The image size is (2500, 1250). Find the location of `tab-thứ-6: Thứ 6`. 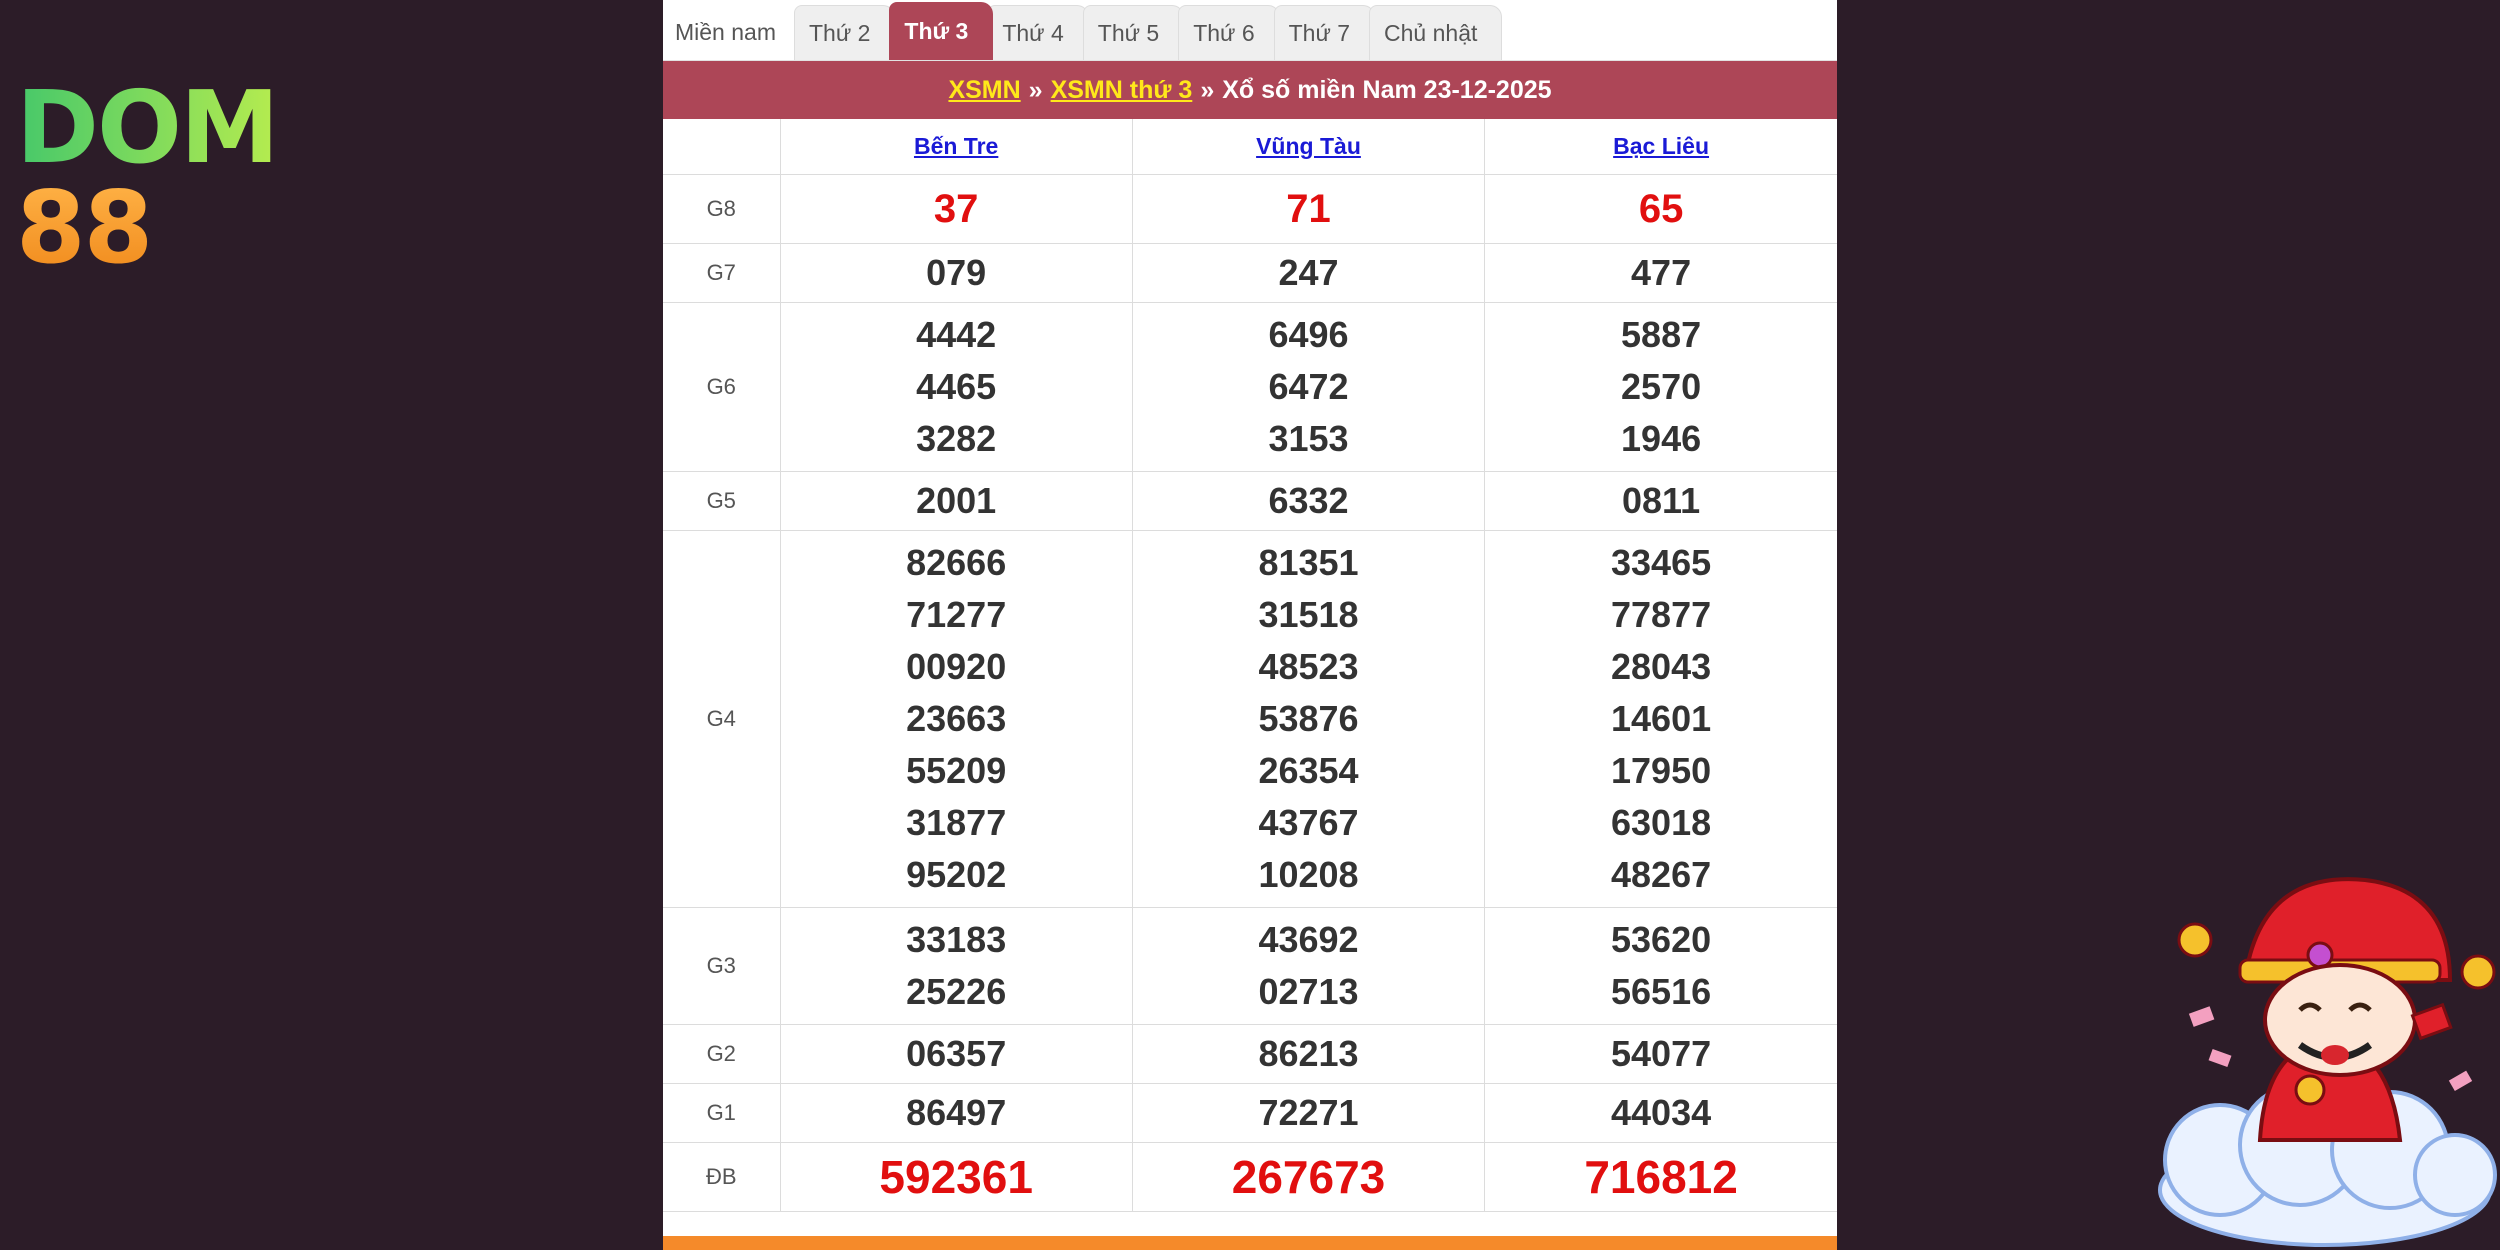

tab-thứ-6: Thứ 6 is located at coordinates (1229, 32).